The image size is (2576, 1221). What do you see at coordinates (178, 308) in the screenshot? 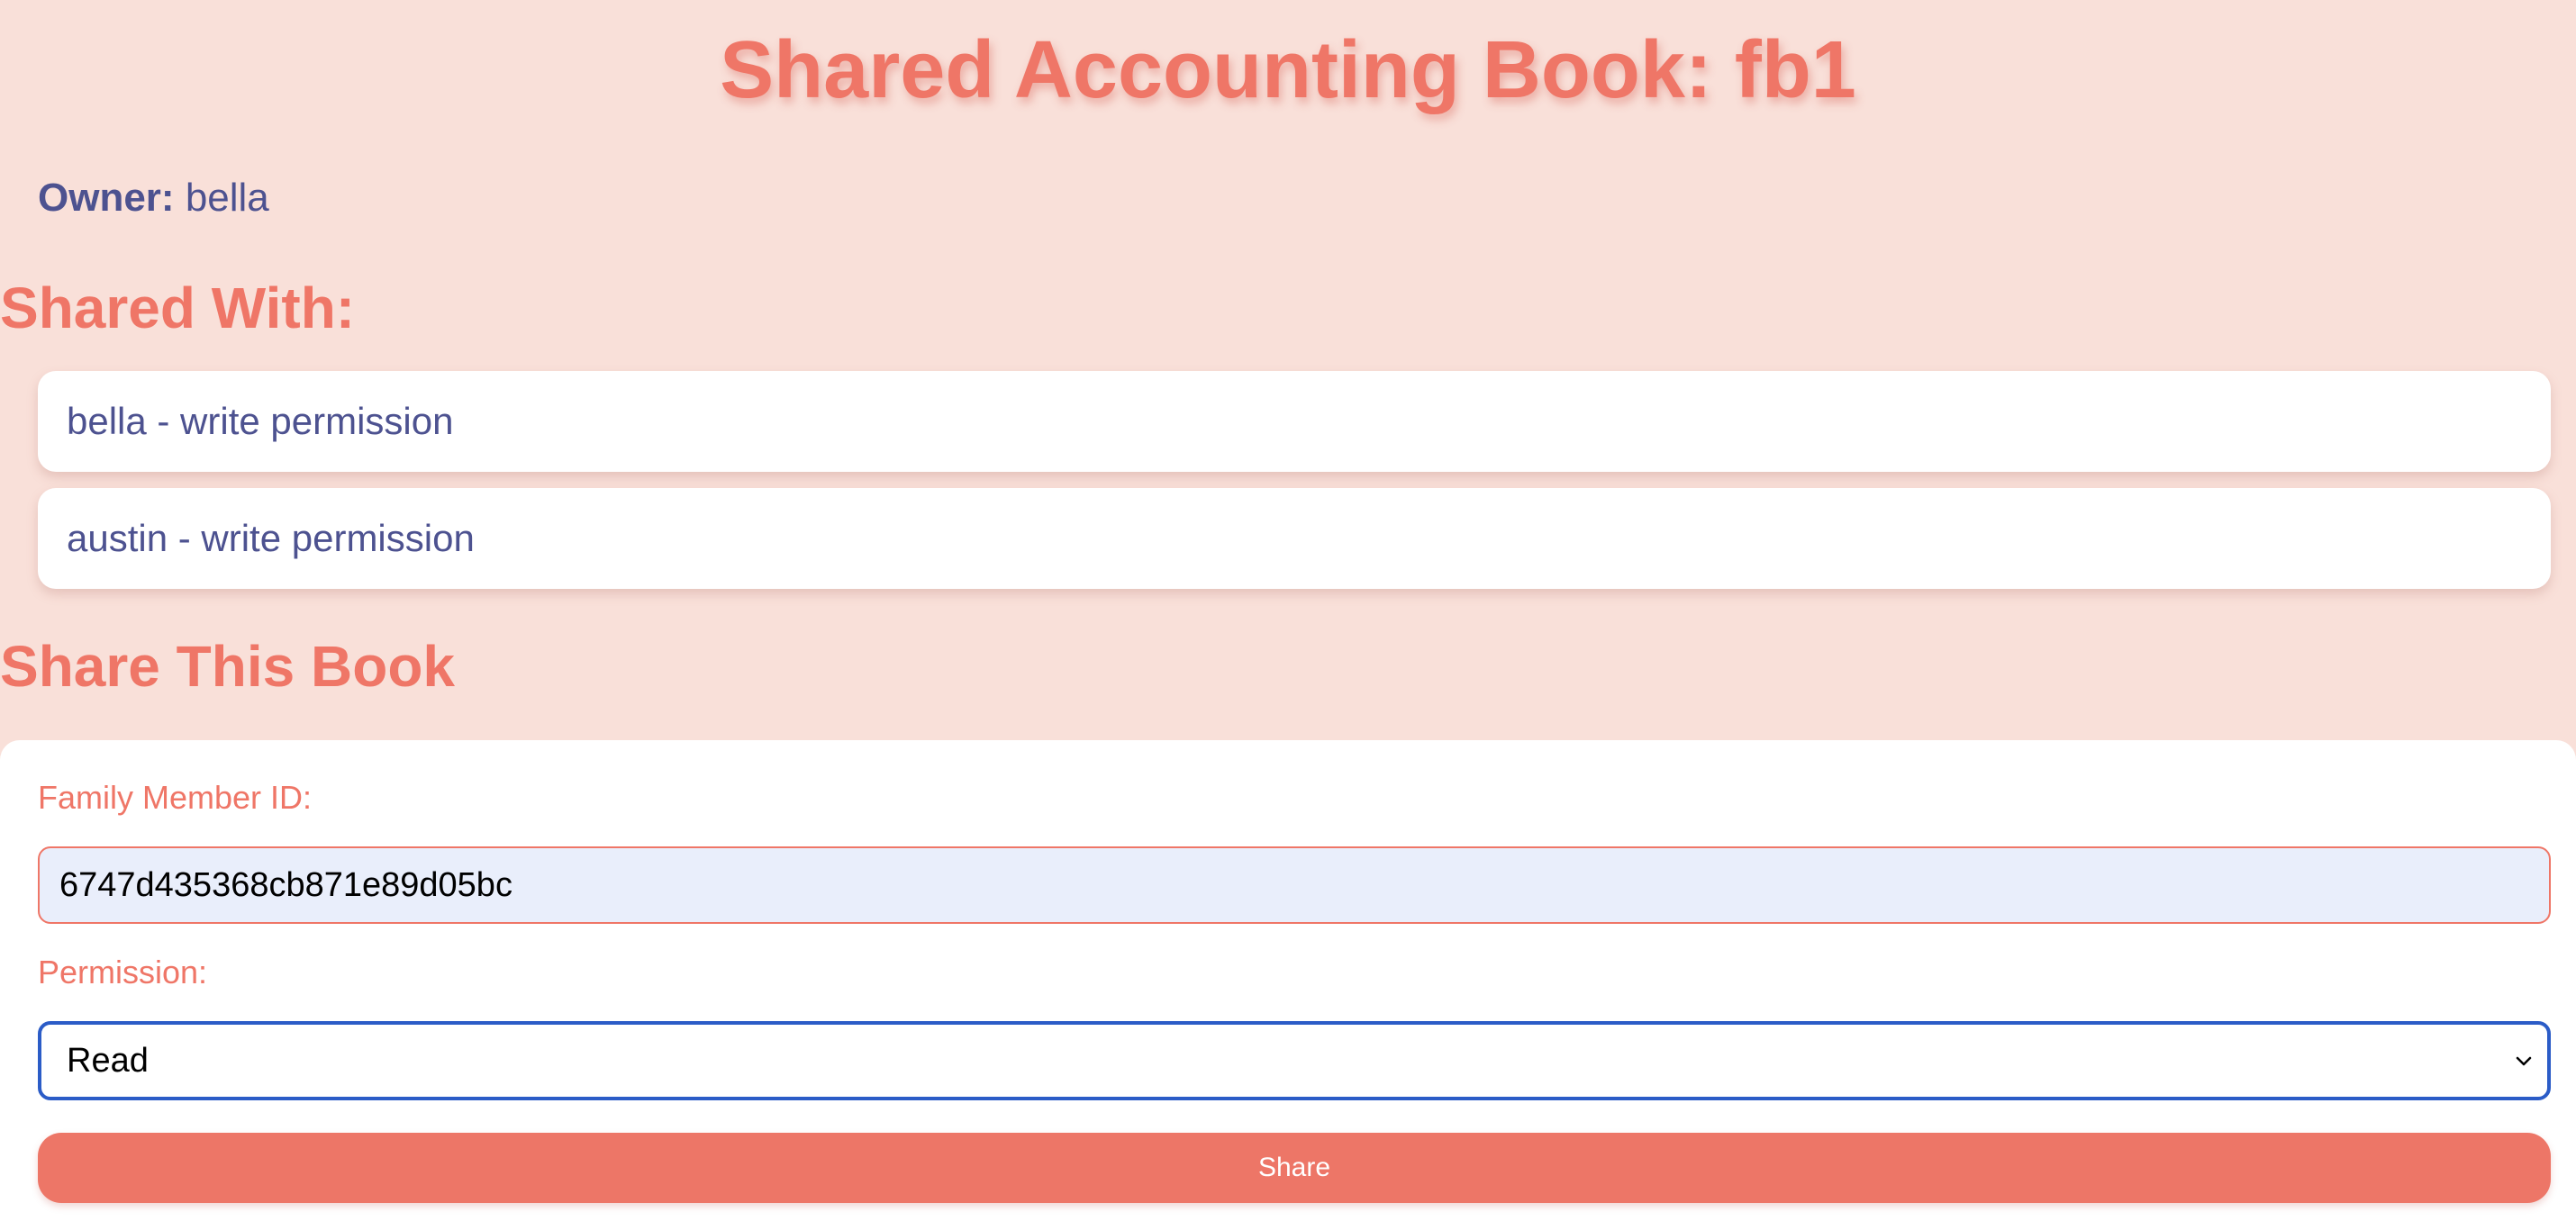
I see `shared-with-heading: Shared With:` at bounding box center [178, 308].